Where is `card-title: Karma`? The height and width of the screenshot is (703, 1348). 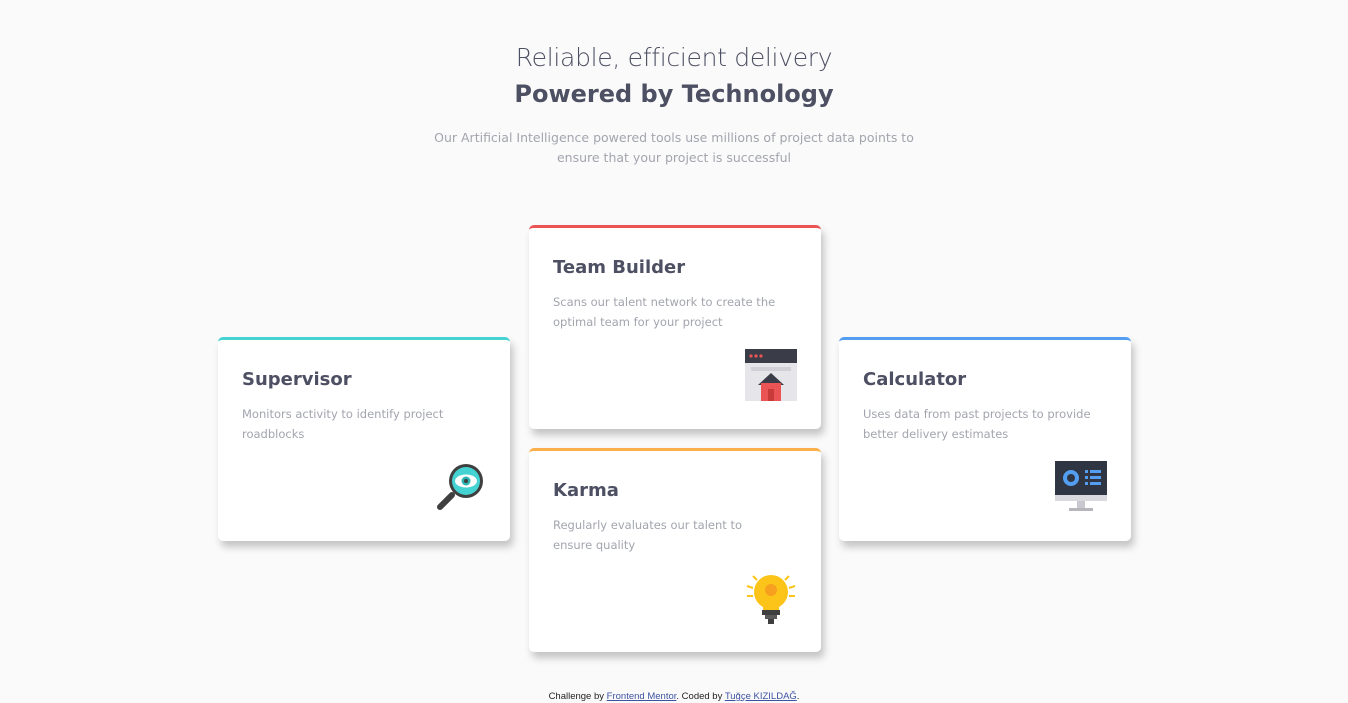
card-title: Karma is located at coordinates (586, 490).